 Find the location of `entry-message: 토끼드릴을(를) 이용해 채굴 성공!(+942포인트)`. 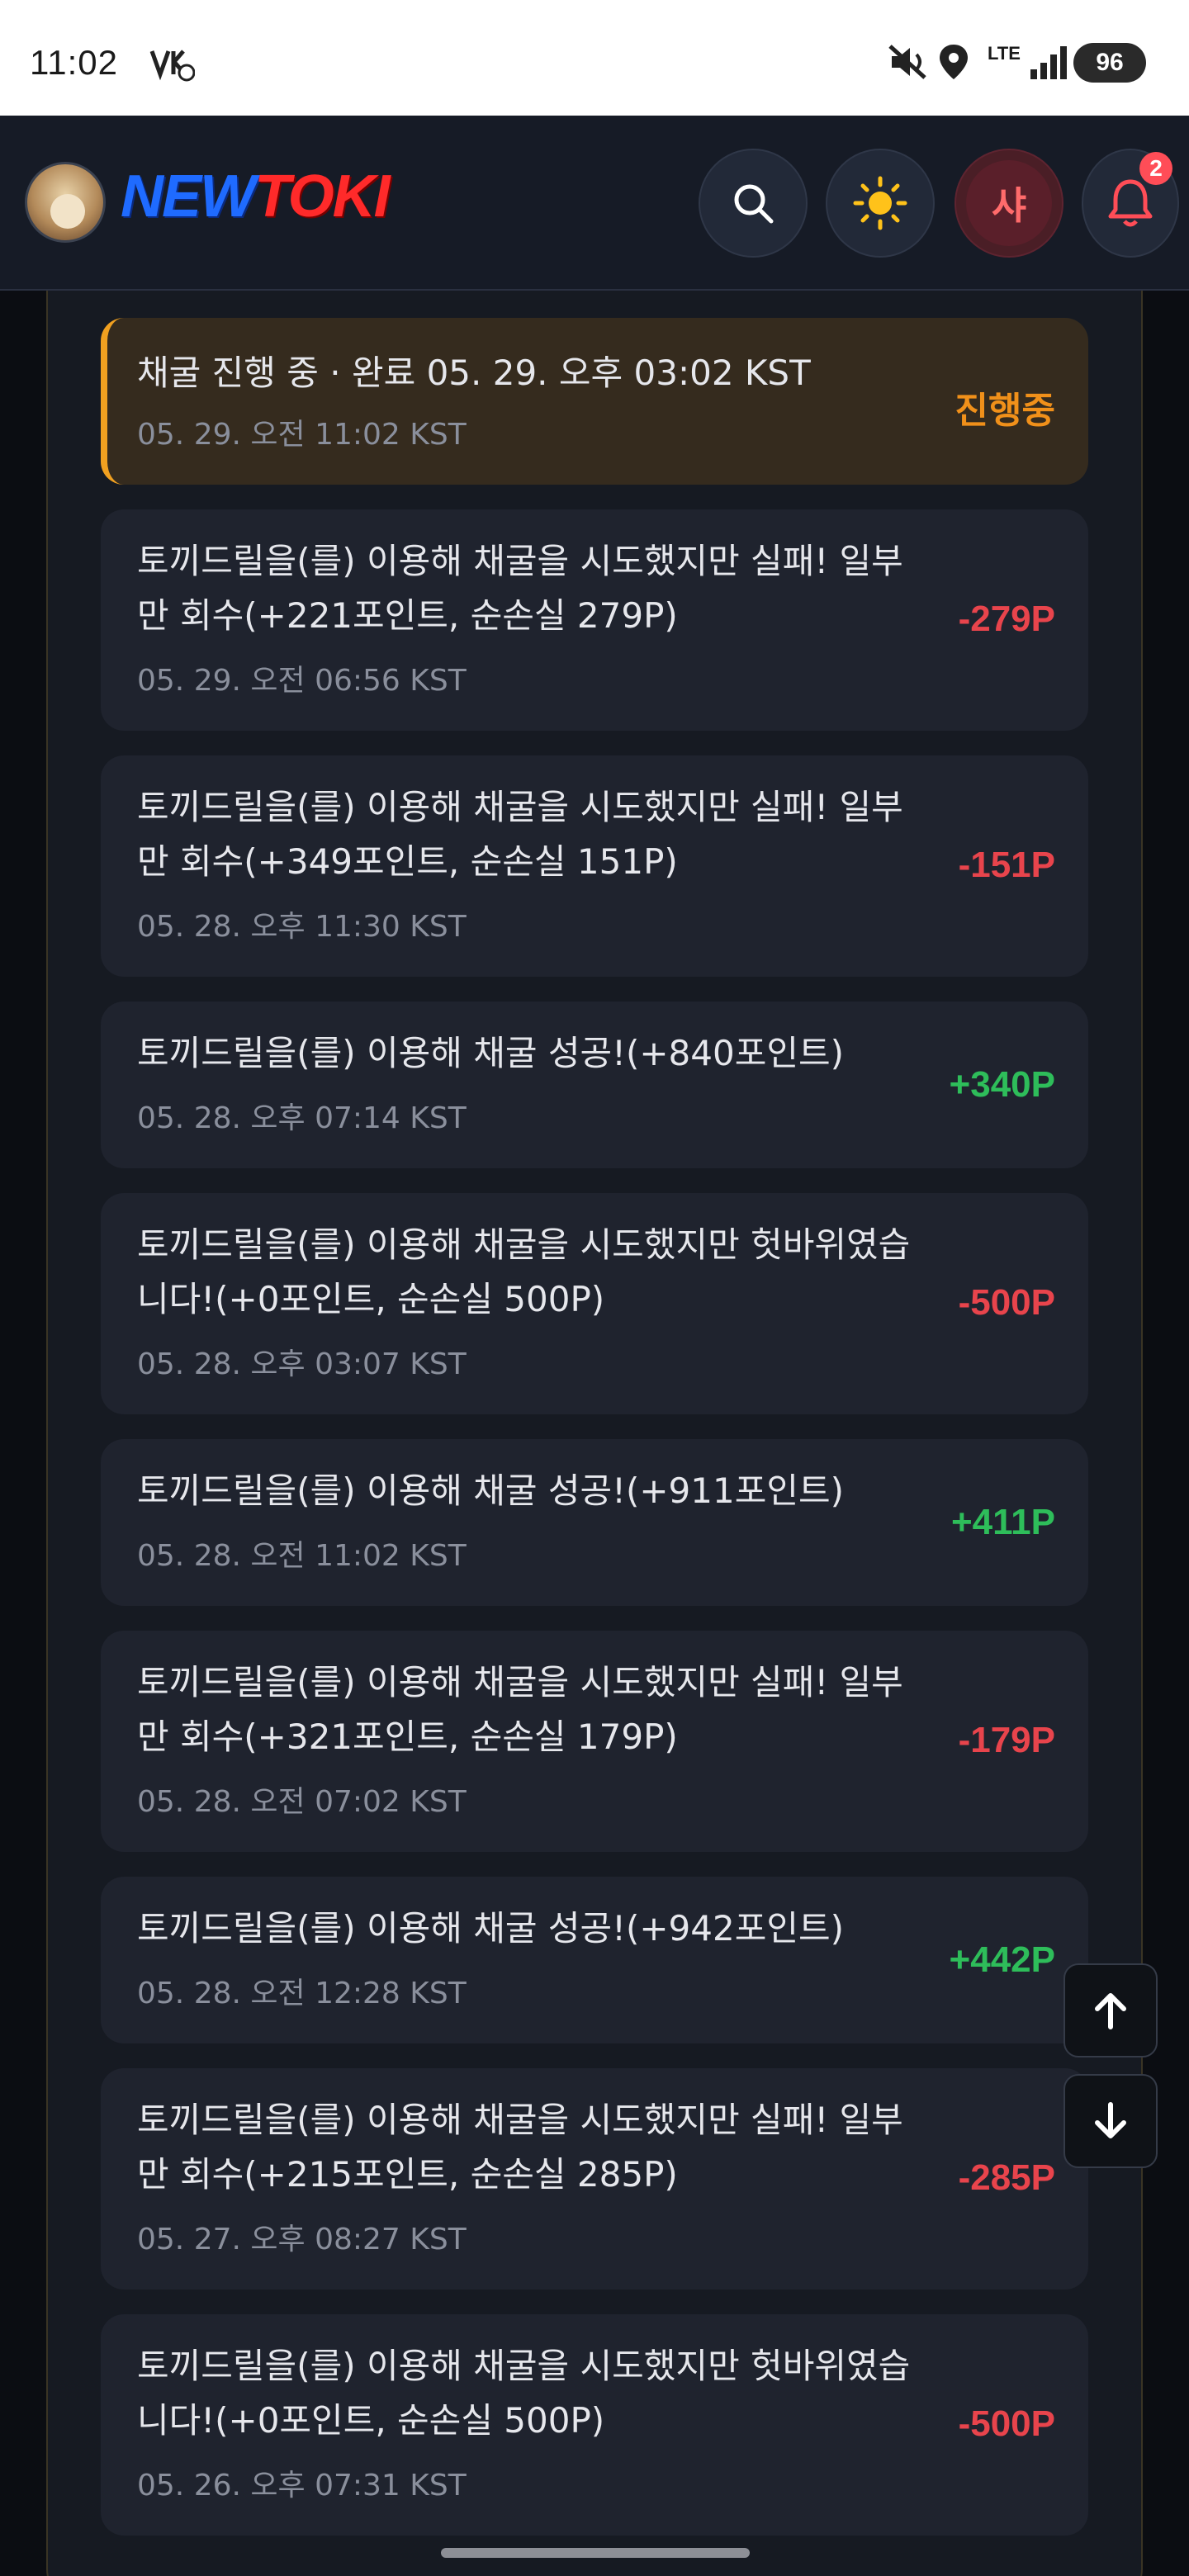

entry-message: 토끼드릴을(를) 이용해 채굴 성공!(+942포인트) is located at coordinates (491, 1928).